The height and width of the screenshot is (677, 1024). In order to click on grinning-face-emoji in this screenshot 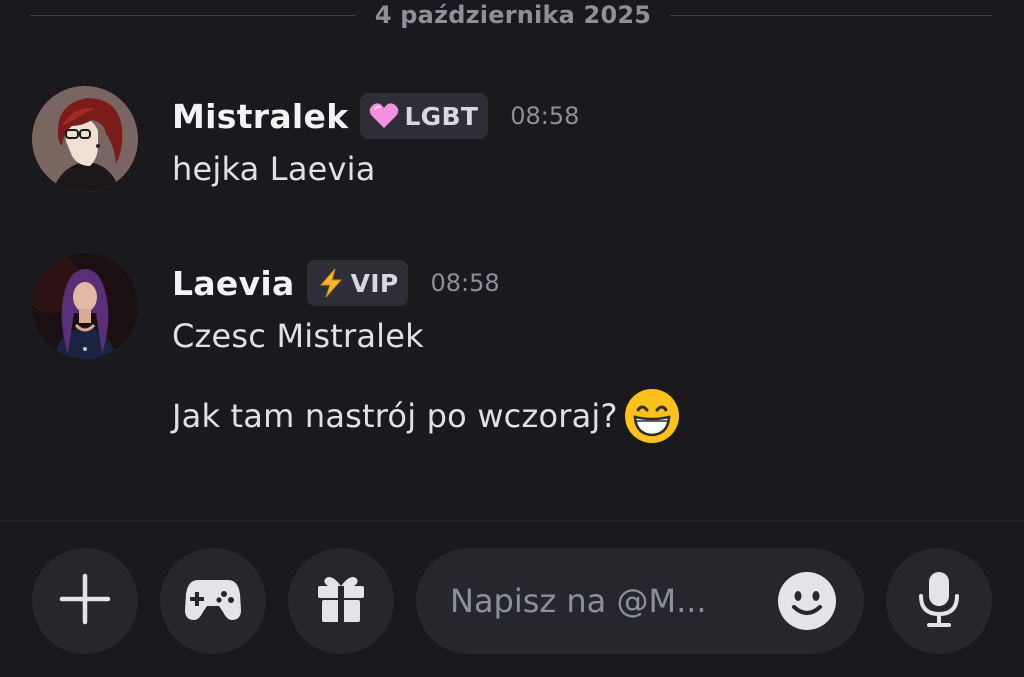, I will do `click(652, 416)`.